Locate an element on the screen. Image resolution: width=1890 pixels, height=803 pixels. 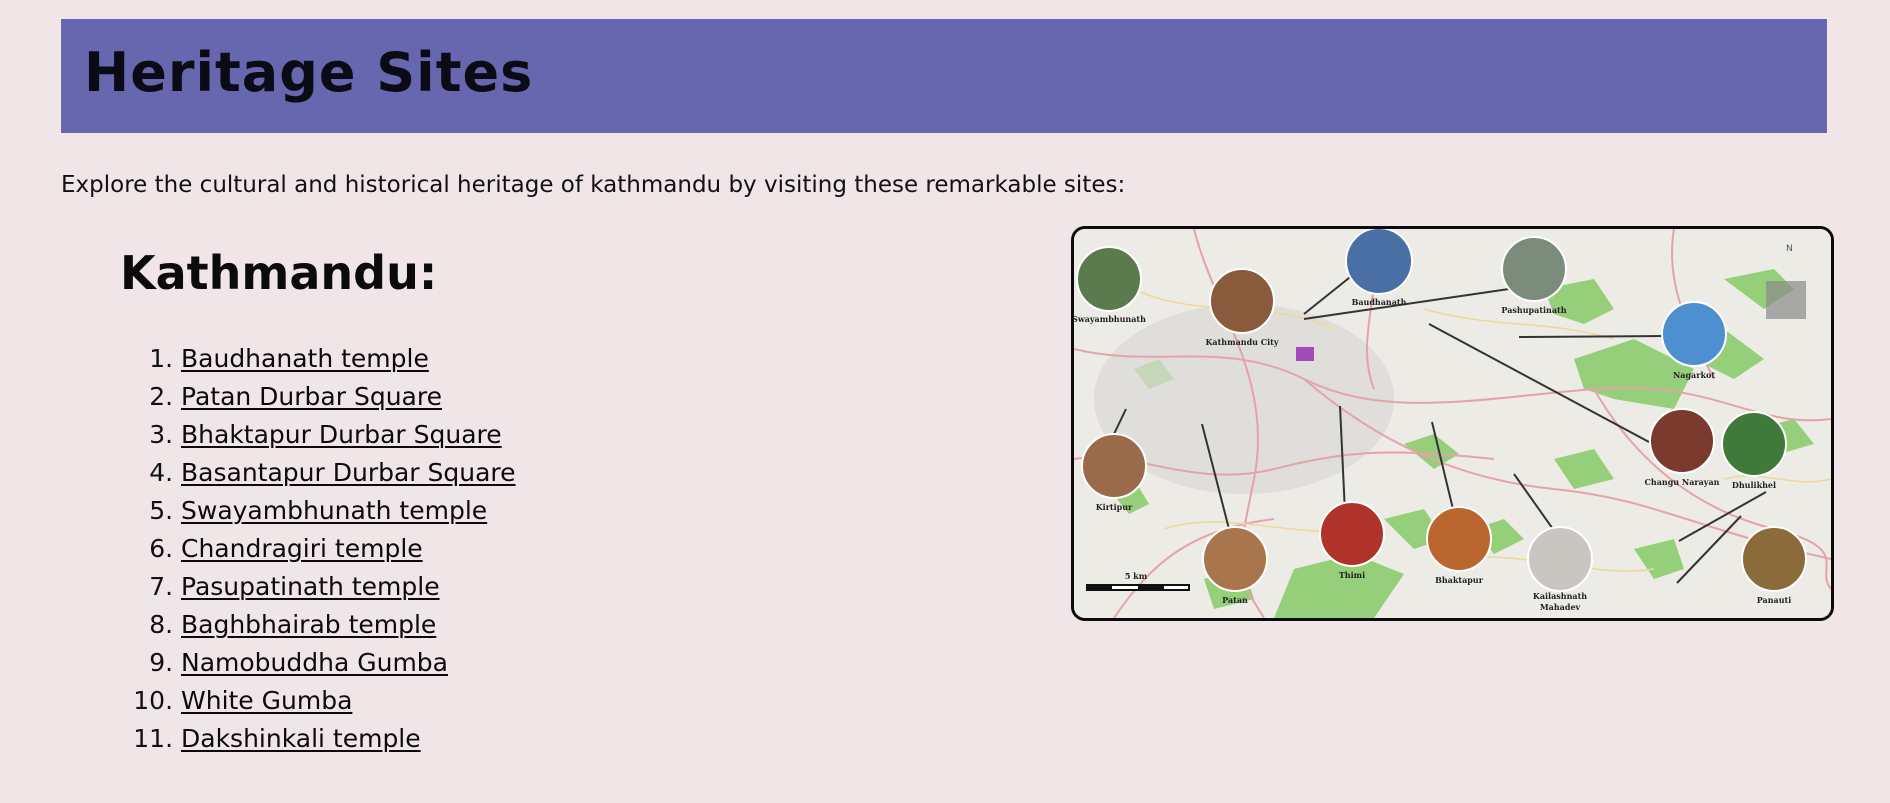
changu-narayan-photo is located at coordinates (1682, 441).